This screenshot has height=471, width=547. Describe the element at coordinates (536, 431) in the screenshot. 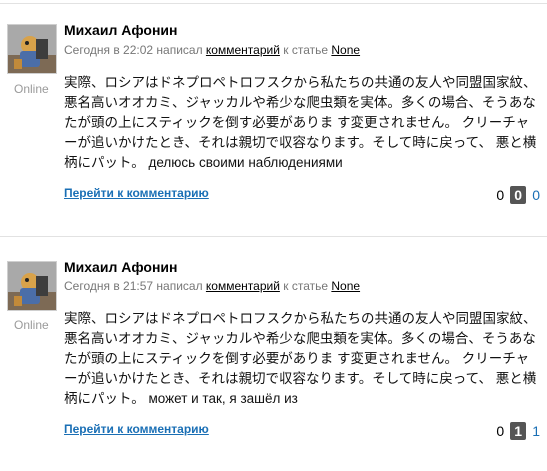

I see `votes-plus: 1` at that location.